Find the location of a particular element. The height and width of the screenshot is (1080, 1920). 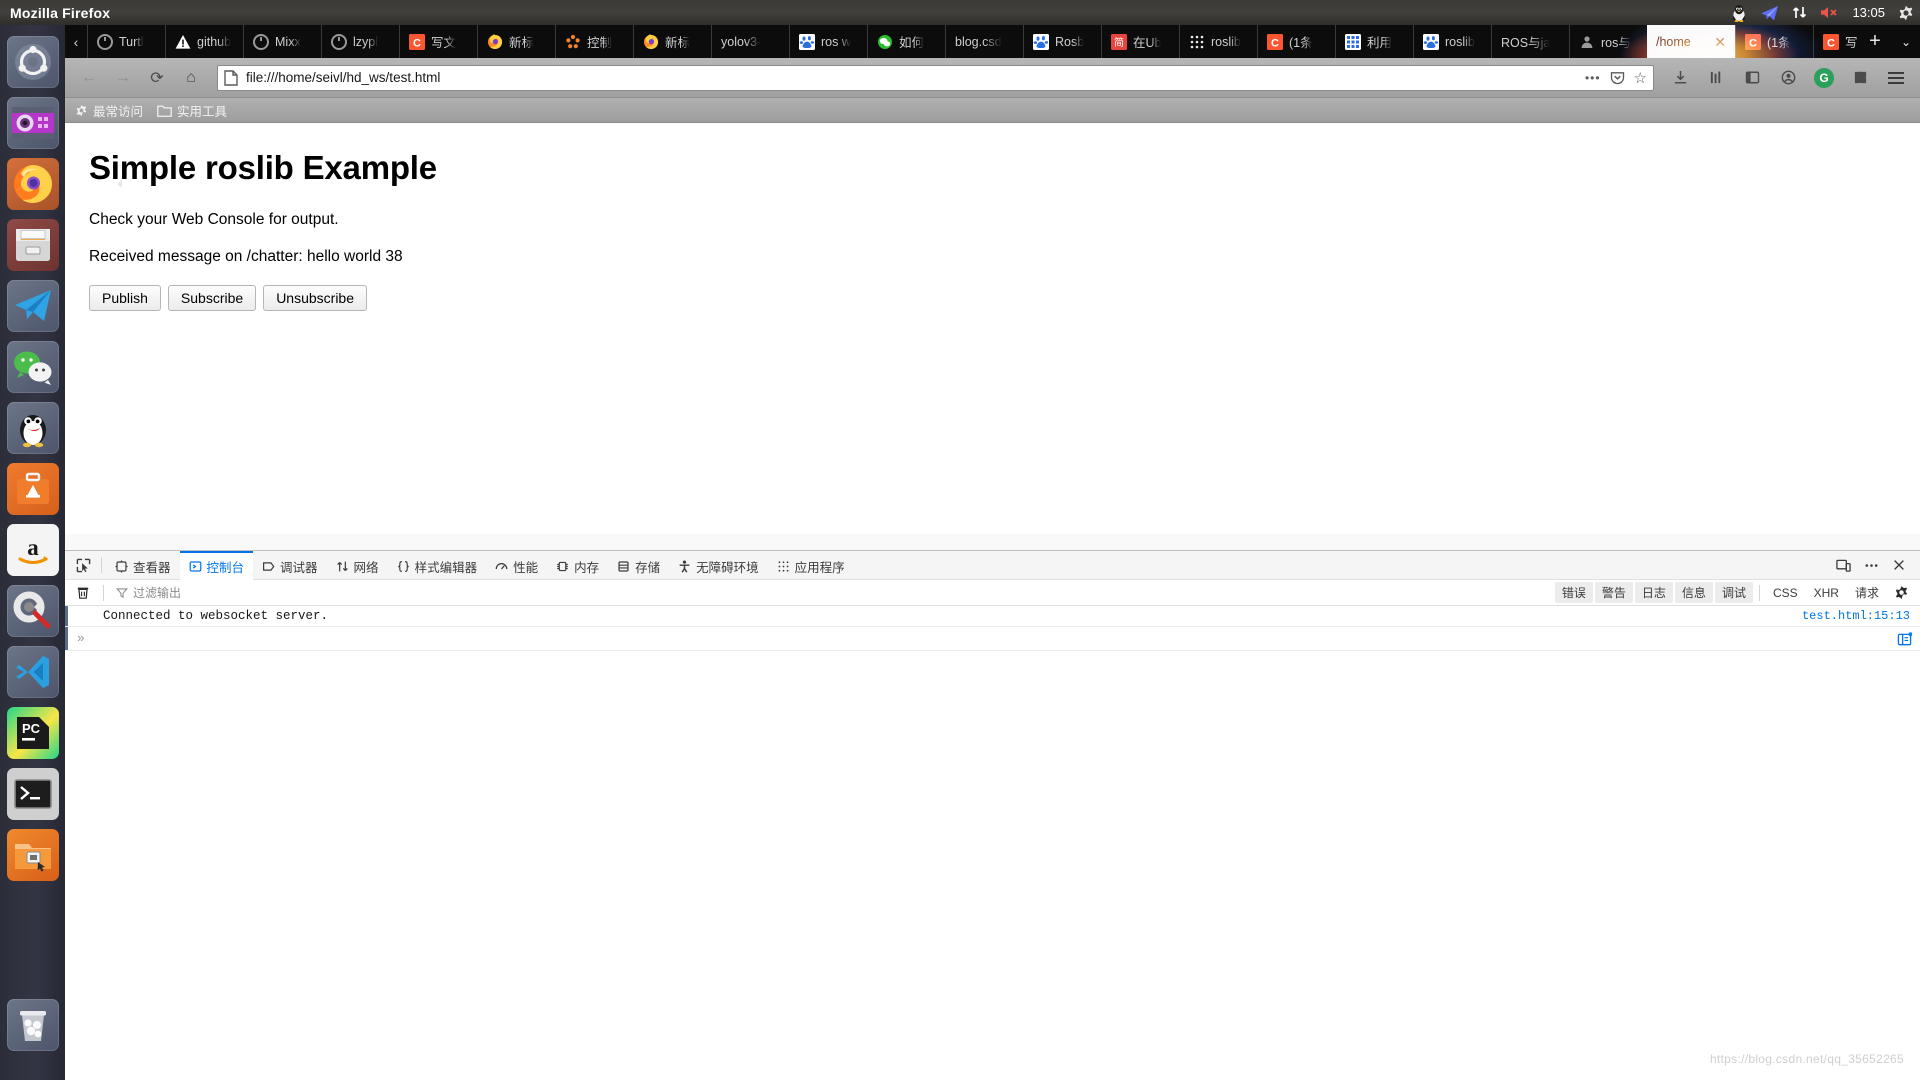

meatball-menu-icon is located at coordinates (1871, 565).